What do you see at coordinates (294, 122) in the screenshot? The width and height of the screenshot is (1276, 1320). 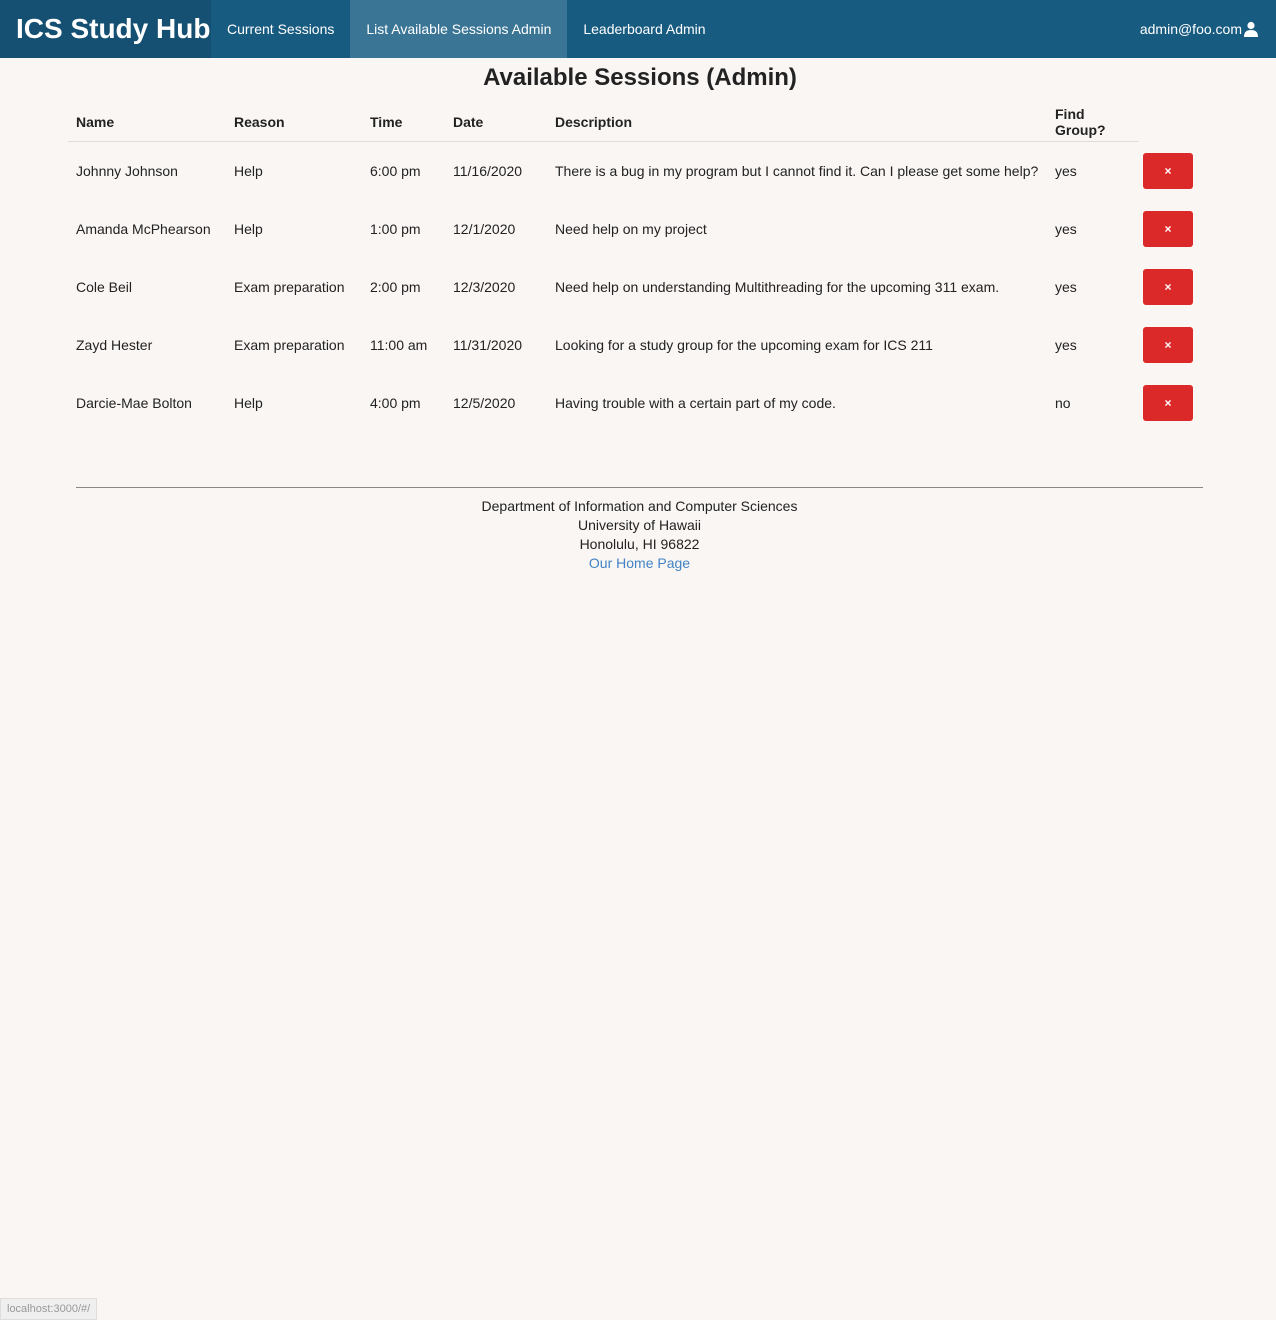 I see `header-reason: Reason` at bounding box center [294, 122].